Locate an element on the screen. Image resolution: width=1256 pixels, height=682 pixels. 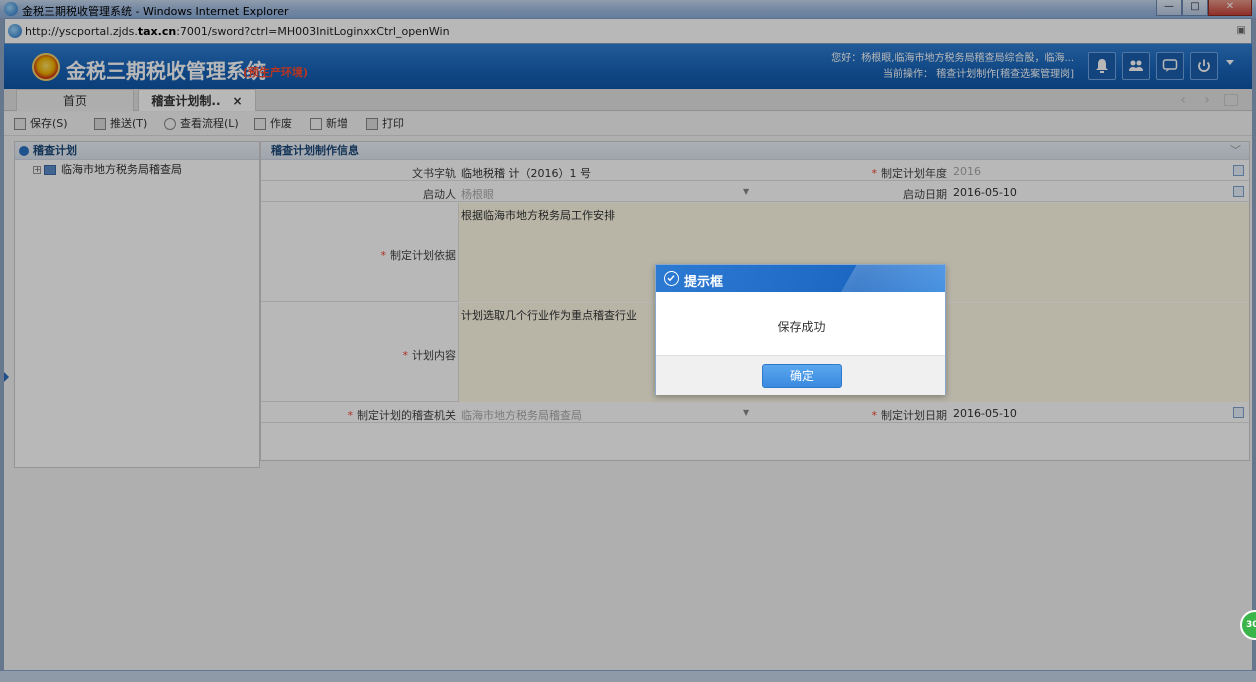
prompt-dialog: 提示框 保存成功 确定 is located at coordinates (800, 329).